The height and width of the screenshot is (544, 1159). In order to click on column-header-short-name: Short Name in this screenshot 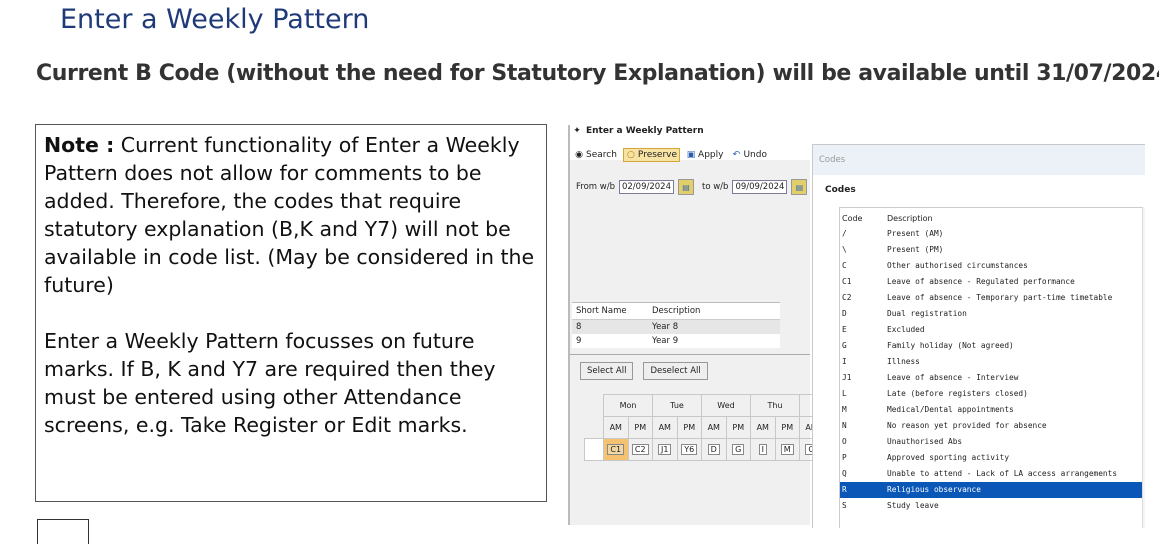, I will do `click(601, 311)`.